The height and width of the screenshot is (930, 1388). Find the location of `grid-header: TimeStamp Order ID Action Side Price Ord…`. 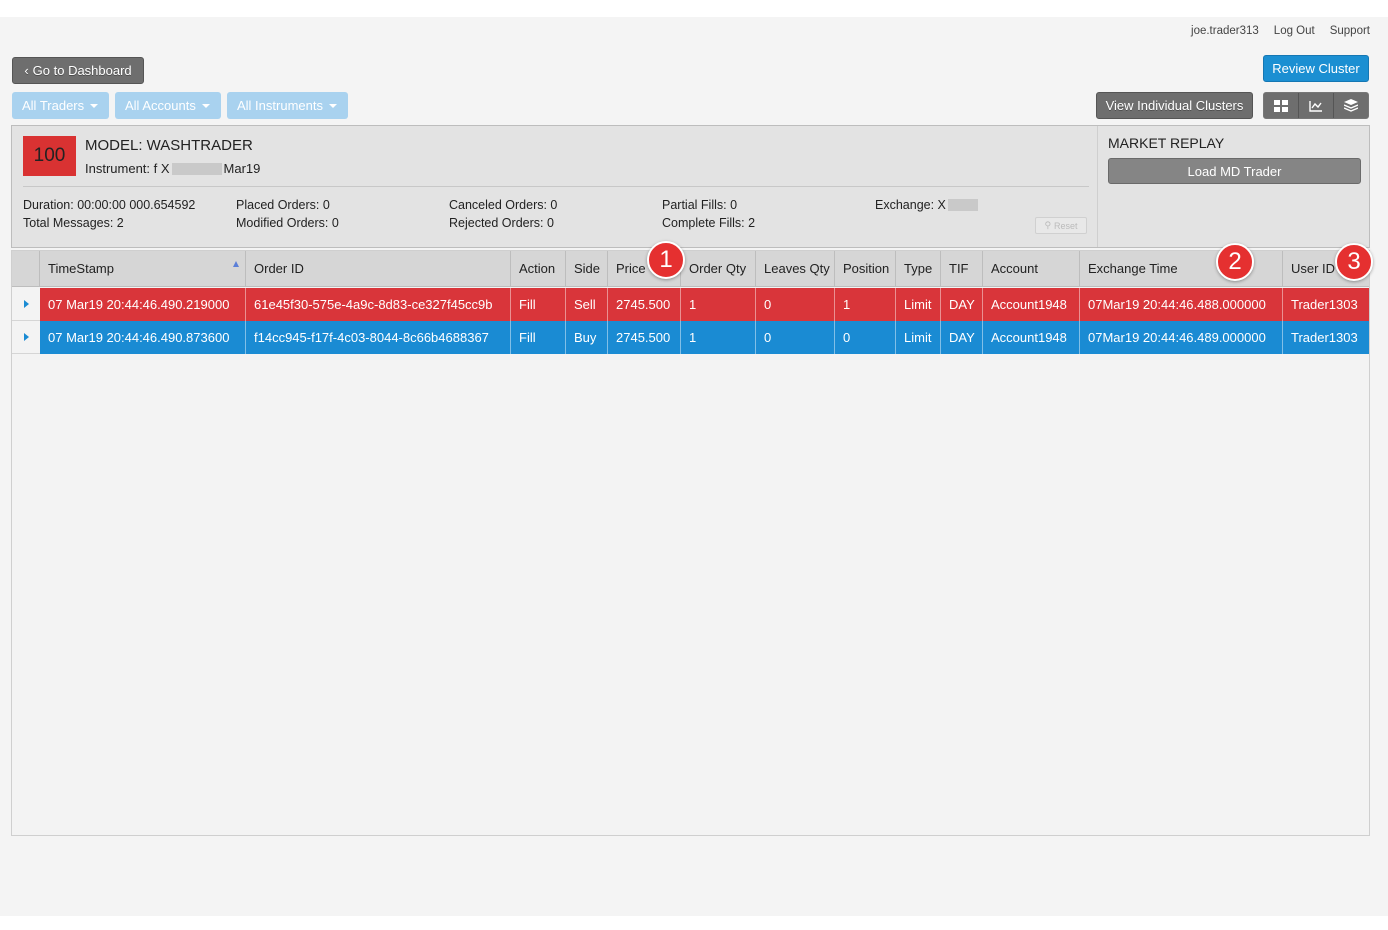

grid-header: TimeStamp Order ID Action Side Price Ord… is located at coordinates (690, 269).